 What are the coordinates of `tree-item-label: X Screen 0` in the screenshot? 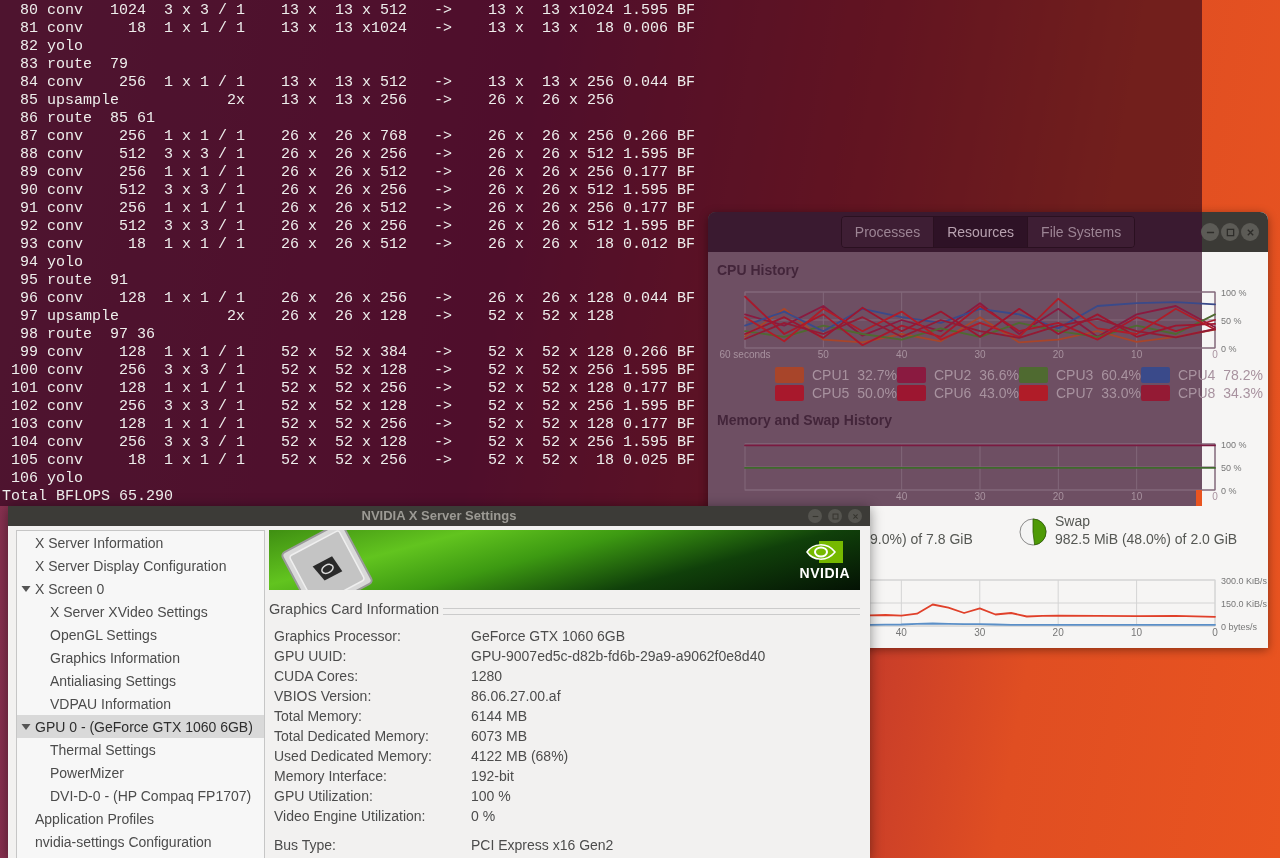 It's located at (70, 588).